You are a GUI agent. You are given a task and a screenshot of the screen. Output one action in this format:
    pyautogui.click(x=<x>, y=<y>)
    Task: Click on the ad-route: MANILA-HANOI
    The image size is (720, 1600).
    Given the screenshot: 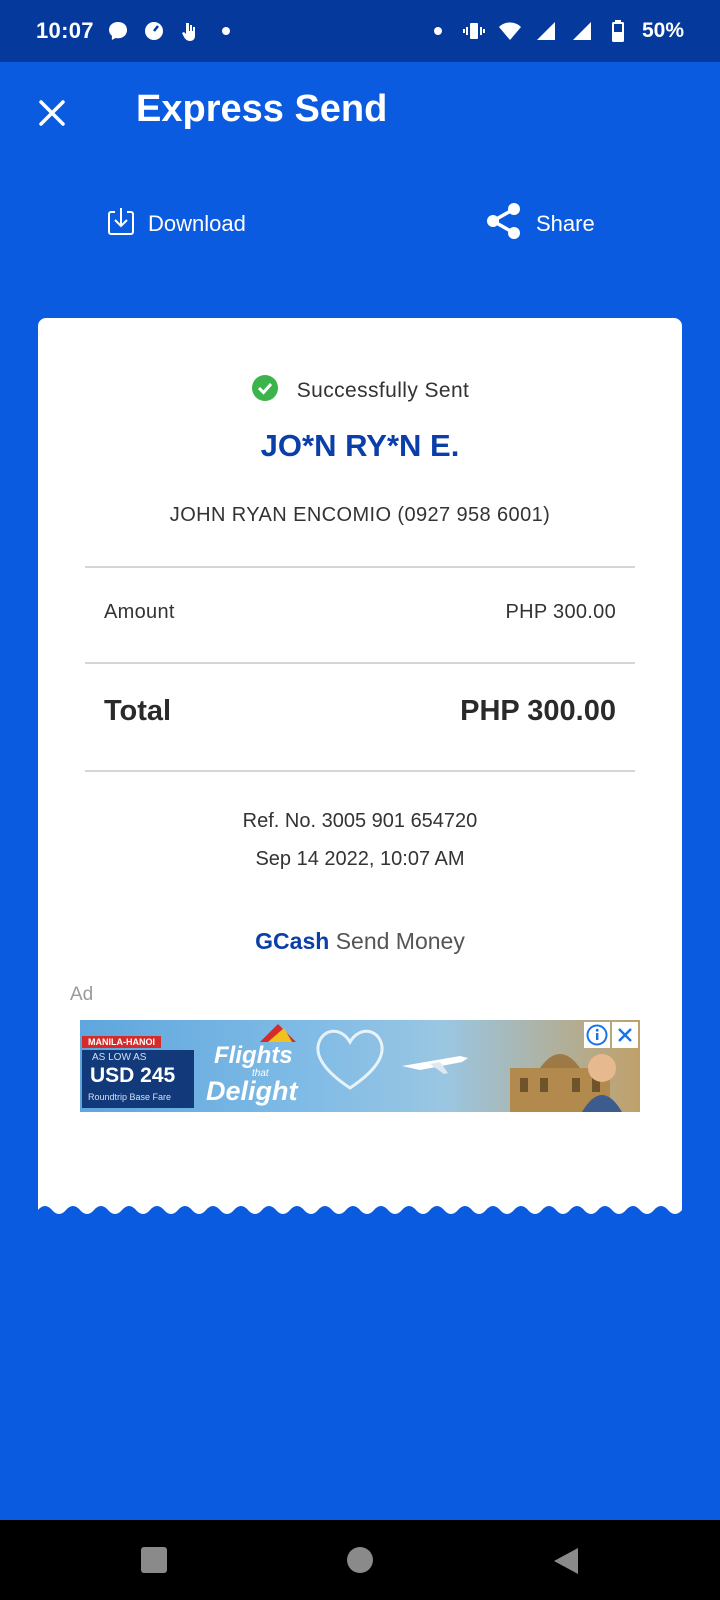 What is the action you would take?
    pyautogui.click(x=121, y=1042)
    